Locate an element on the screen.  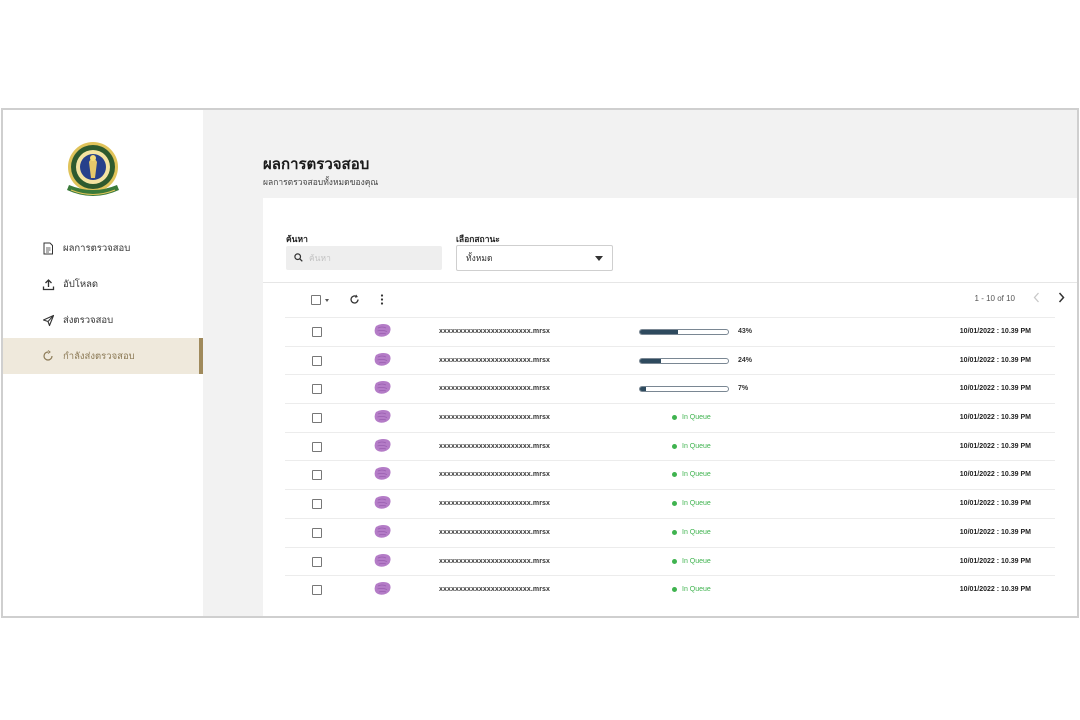
pagination-text: 1 - 10 of 10 is located at coordinates (994, 298).